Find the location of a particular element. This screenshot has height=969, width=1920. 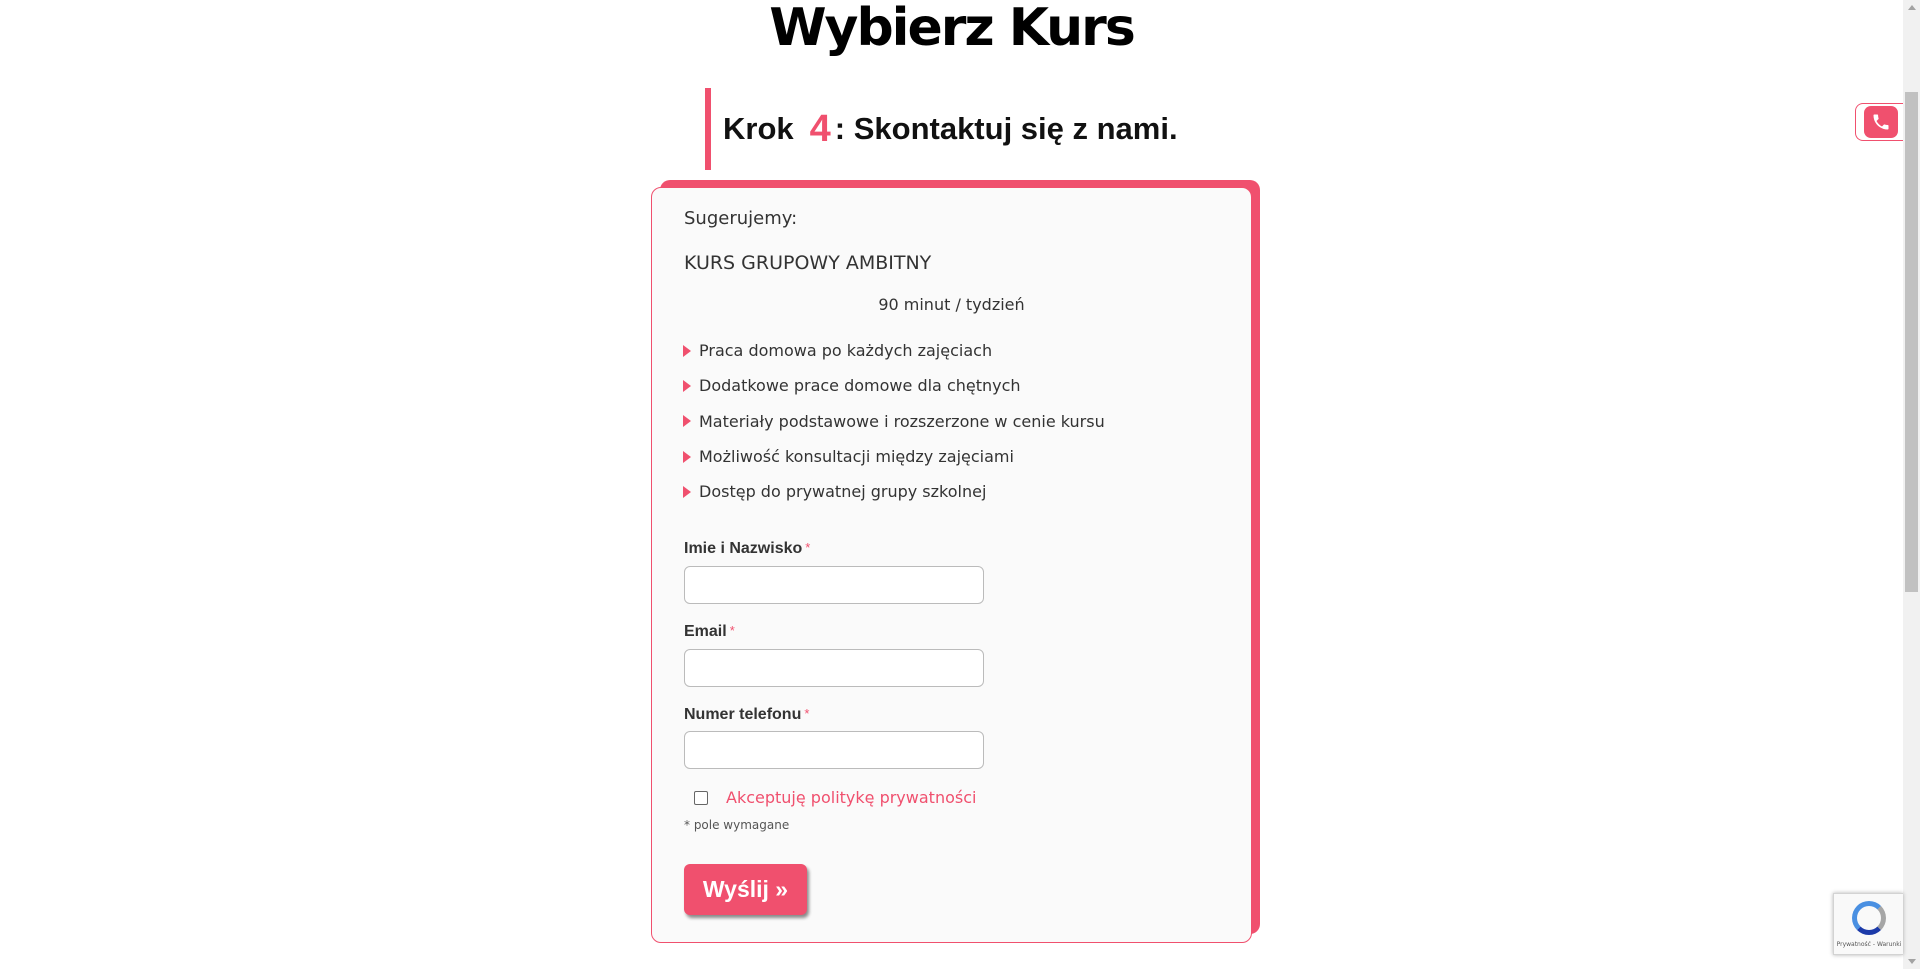

feature-item: Dostęp do prywatnej grupy szkolnej is located at coordinates (893, 491).